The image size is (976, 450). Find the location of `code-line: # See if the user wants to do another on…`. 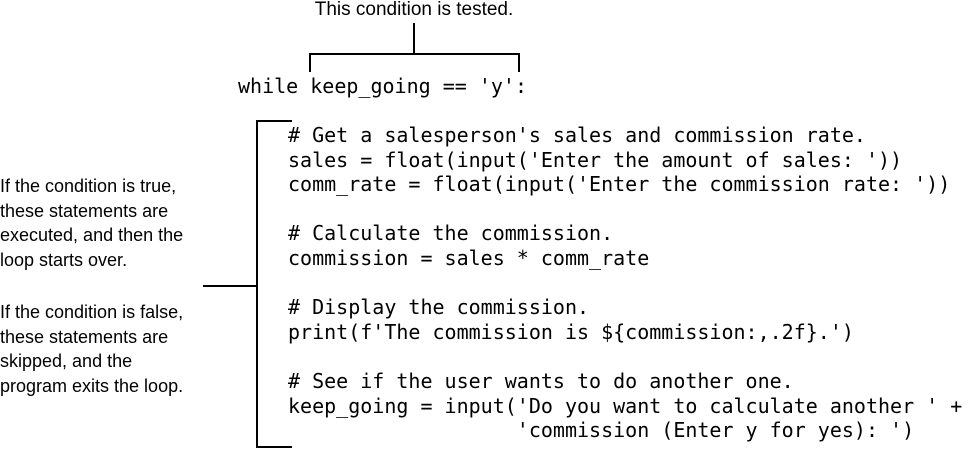

code-line: # See if the user wants to do another on… is located at coordinates (541, 380).